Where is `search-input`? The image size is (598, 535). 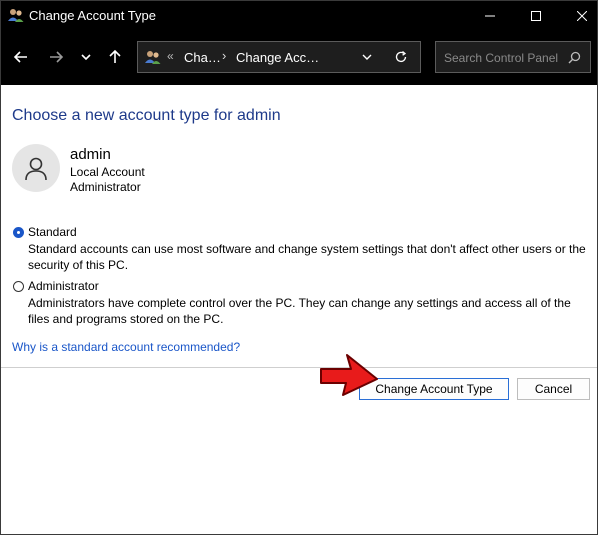
search-input is located at coordinates (504, 58).